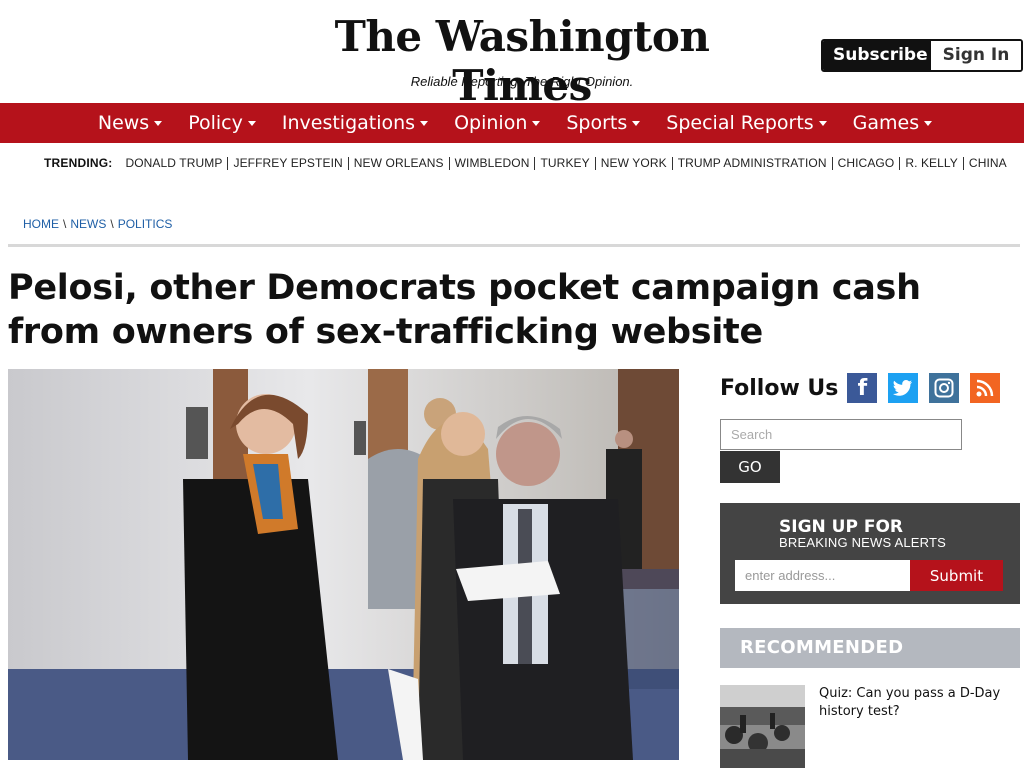 This screenshot has width=1024, height=768. I want to click on instagram-icon, so click(944, 388).